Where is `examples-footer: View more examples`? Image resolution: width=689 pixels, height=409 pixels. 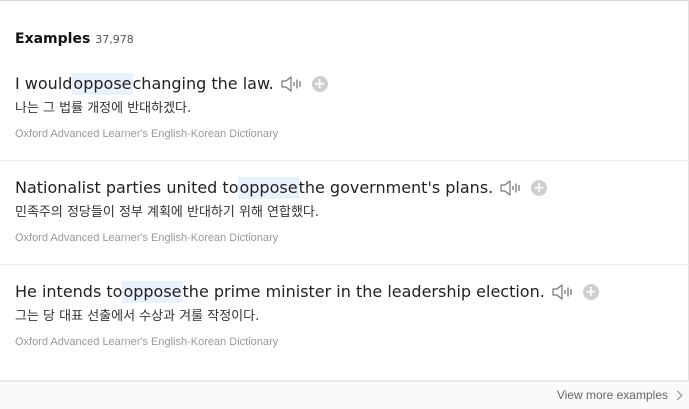 examples-footer: View more examples is located at coordinates (344, 395).